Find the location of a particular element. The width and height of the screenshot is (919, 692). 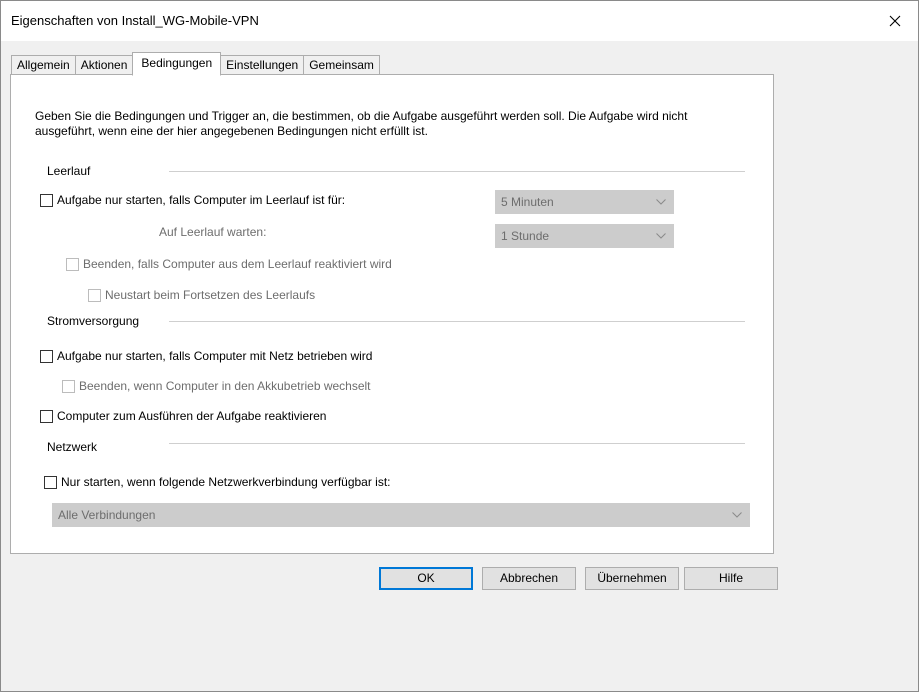

idle-duration-value: 5 Minuten is located at coordinates (527, 202).